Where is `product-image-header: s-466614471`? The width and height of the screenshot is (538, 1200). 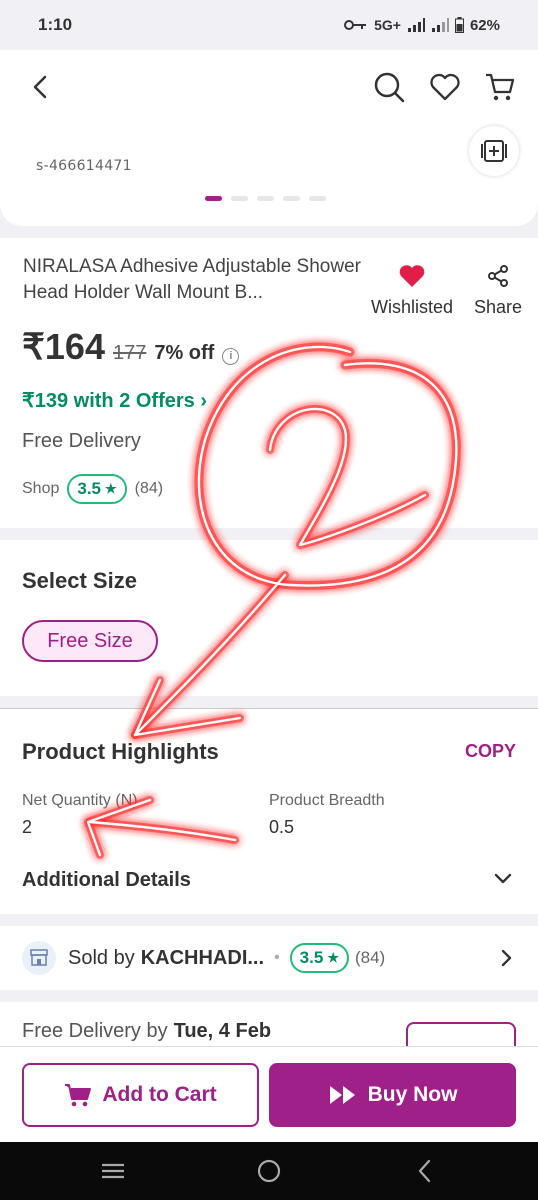
product-image-header: s-466614471 is located at coordinates (269, 138).